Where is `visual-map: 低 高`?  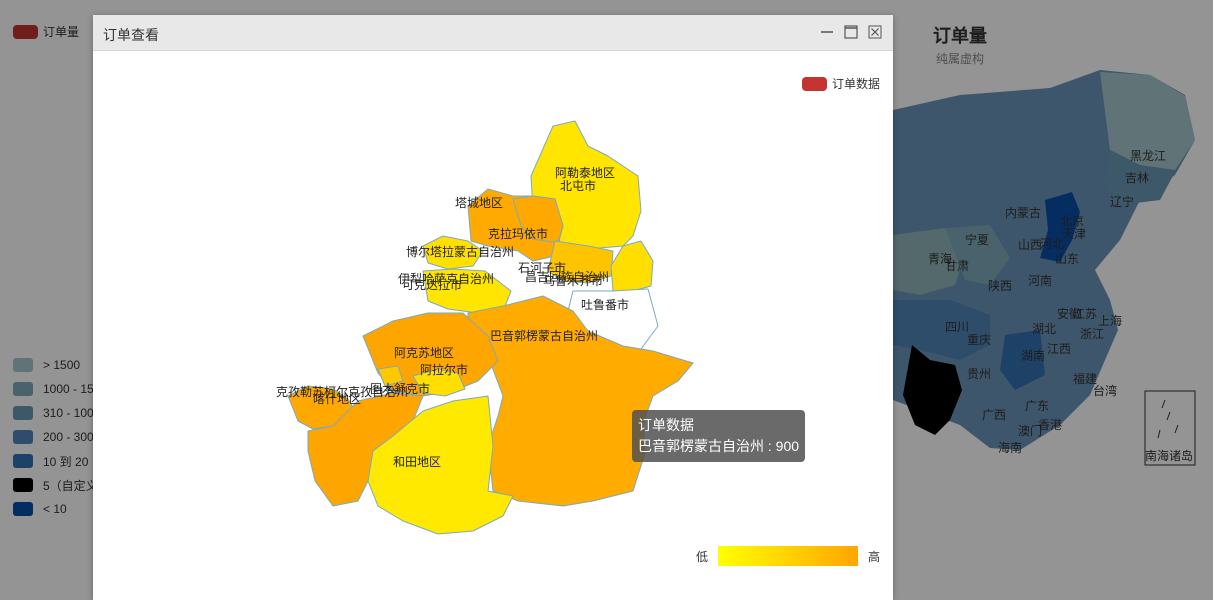 visual-map: 低 高 is located at coordinates (788, 556).